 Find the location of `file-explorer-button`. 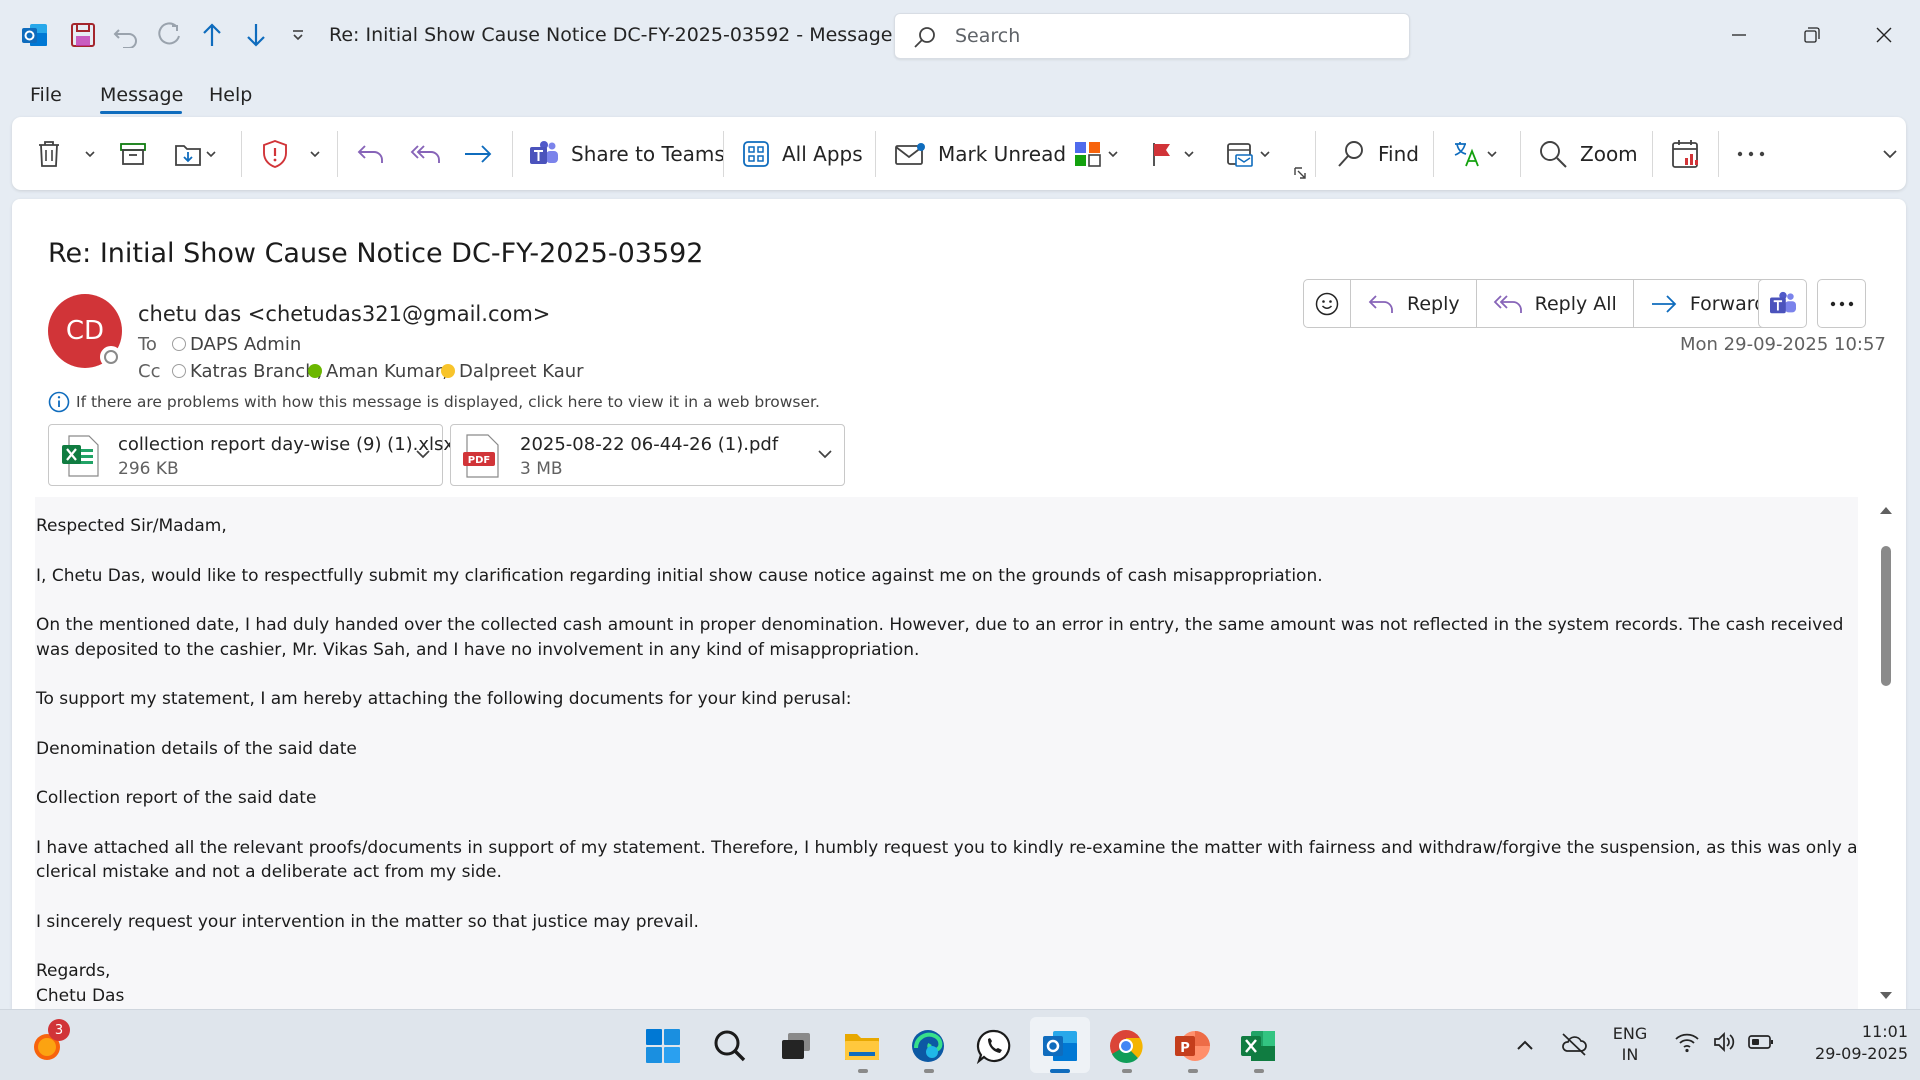

file-explorer-button is located at coordinates (862, 1046).